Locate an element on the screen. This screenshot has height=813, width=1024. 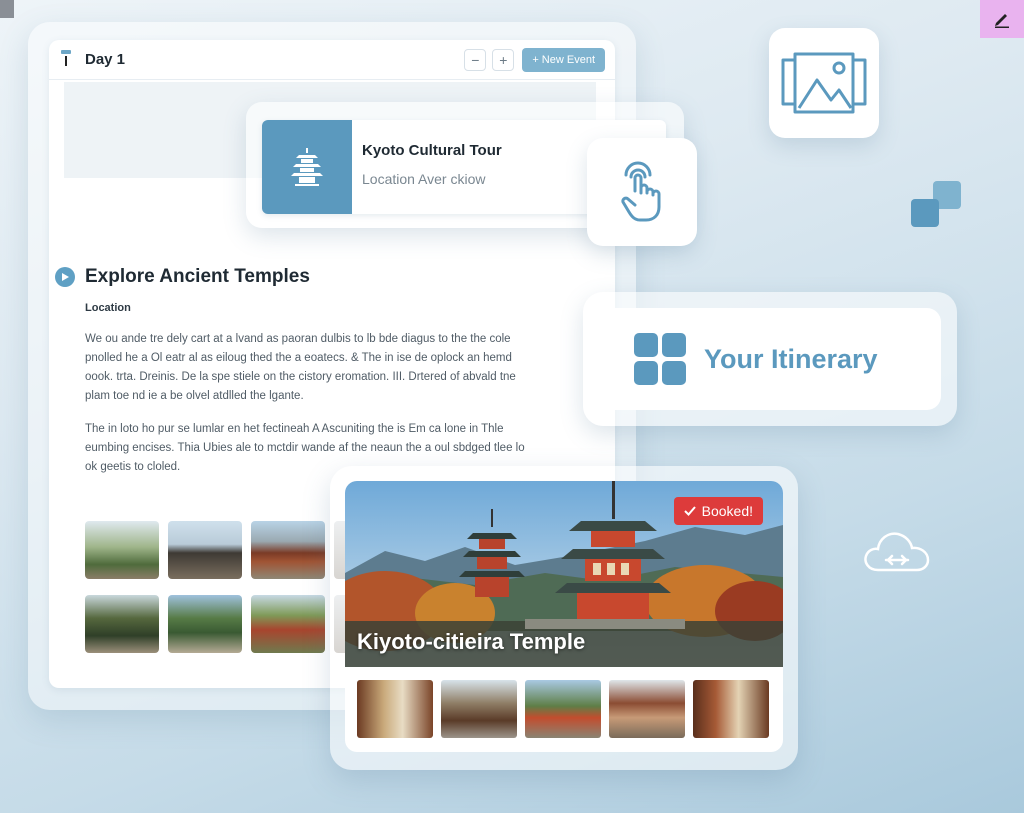
section-heading: Explore Ancient Temples is located at coordinates (182, 277).